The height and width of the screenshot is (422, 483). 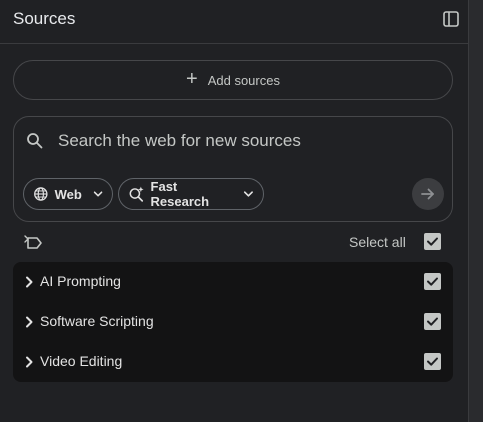 I want to click on select-all-label: Select all, so click(x=377, y=242).